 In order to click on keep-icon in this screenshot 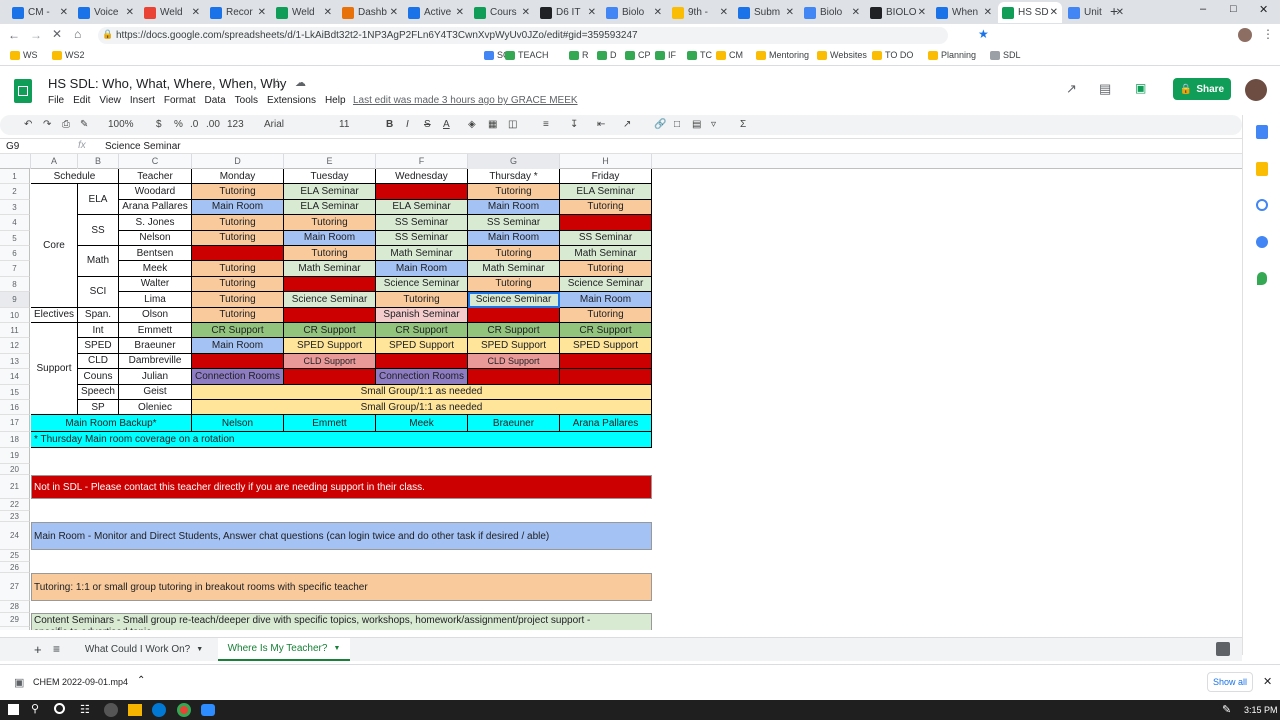, I will do `click(1262, 169)`.